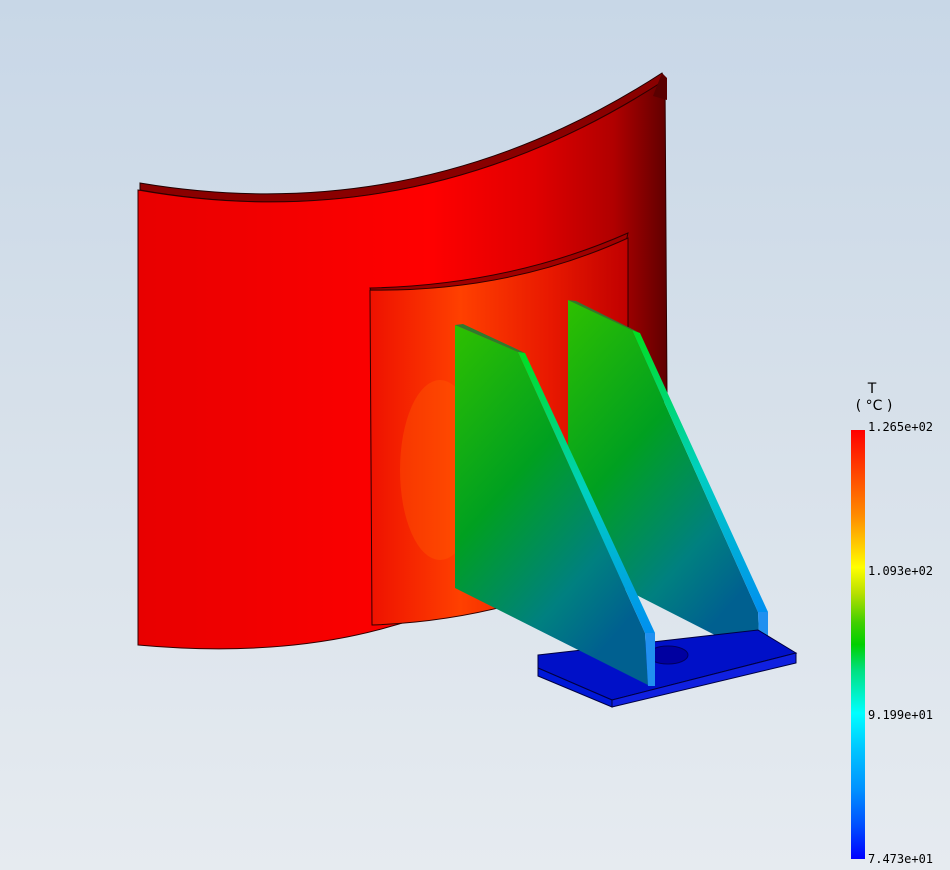  Describe the element at coordinates (901, 715) in the screenshot. I see `legend-label-lower: 9.199e+01` at that location.